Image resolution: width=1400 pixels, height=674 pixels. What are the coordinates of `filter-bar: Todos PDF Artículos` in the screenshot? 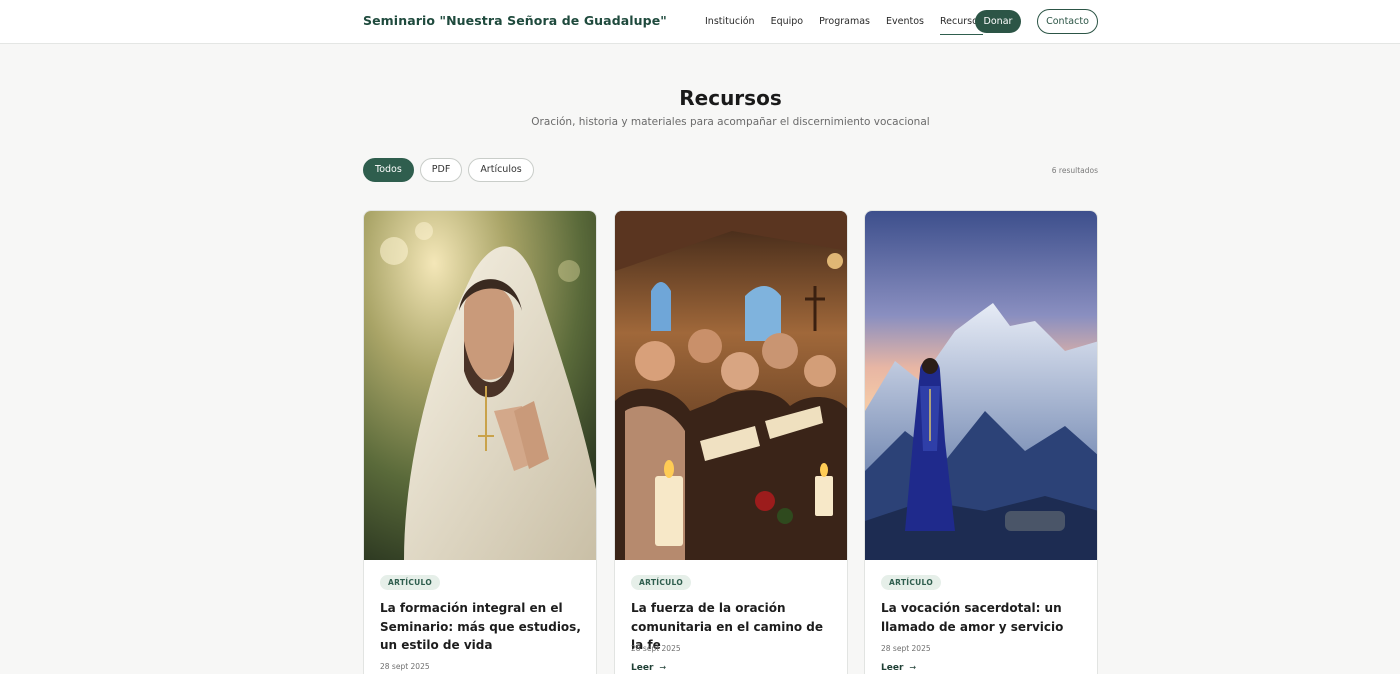 It's located at (451, 170).